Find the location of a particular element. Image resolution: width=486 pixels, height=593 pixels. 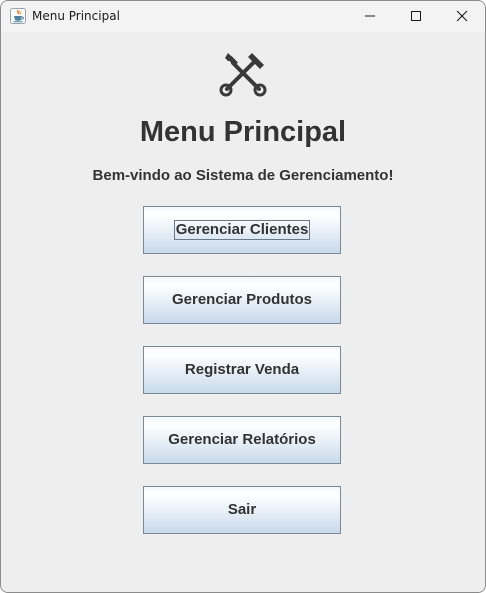

manage-products-button: Gerenciar Produtos is located at coordinates (242, 300).